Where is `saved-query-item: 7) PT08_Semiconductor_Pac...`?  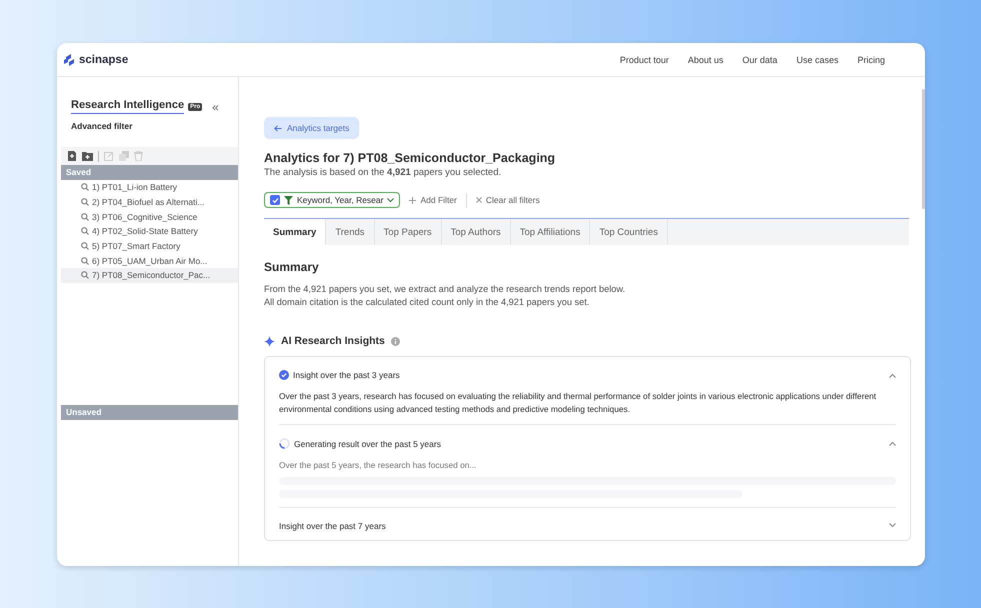 saved-query-item: 7) PT08_Semiconductor_Pac... is located at coordinates (149, 275).